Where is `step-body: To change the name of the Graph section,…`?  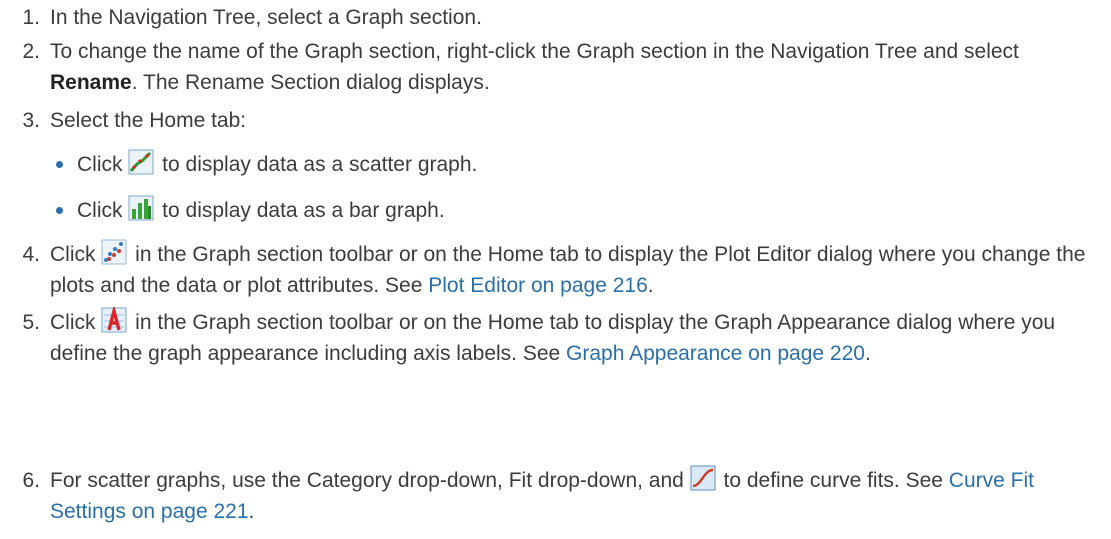
step-body: To change the name of the Graph section,… is located at coordinates (570, 67).